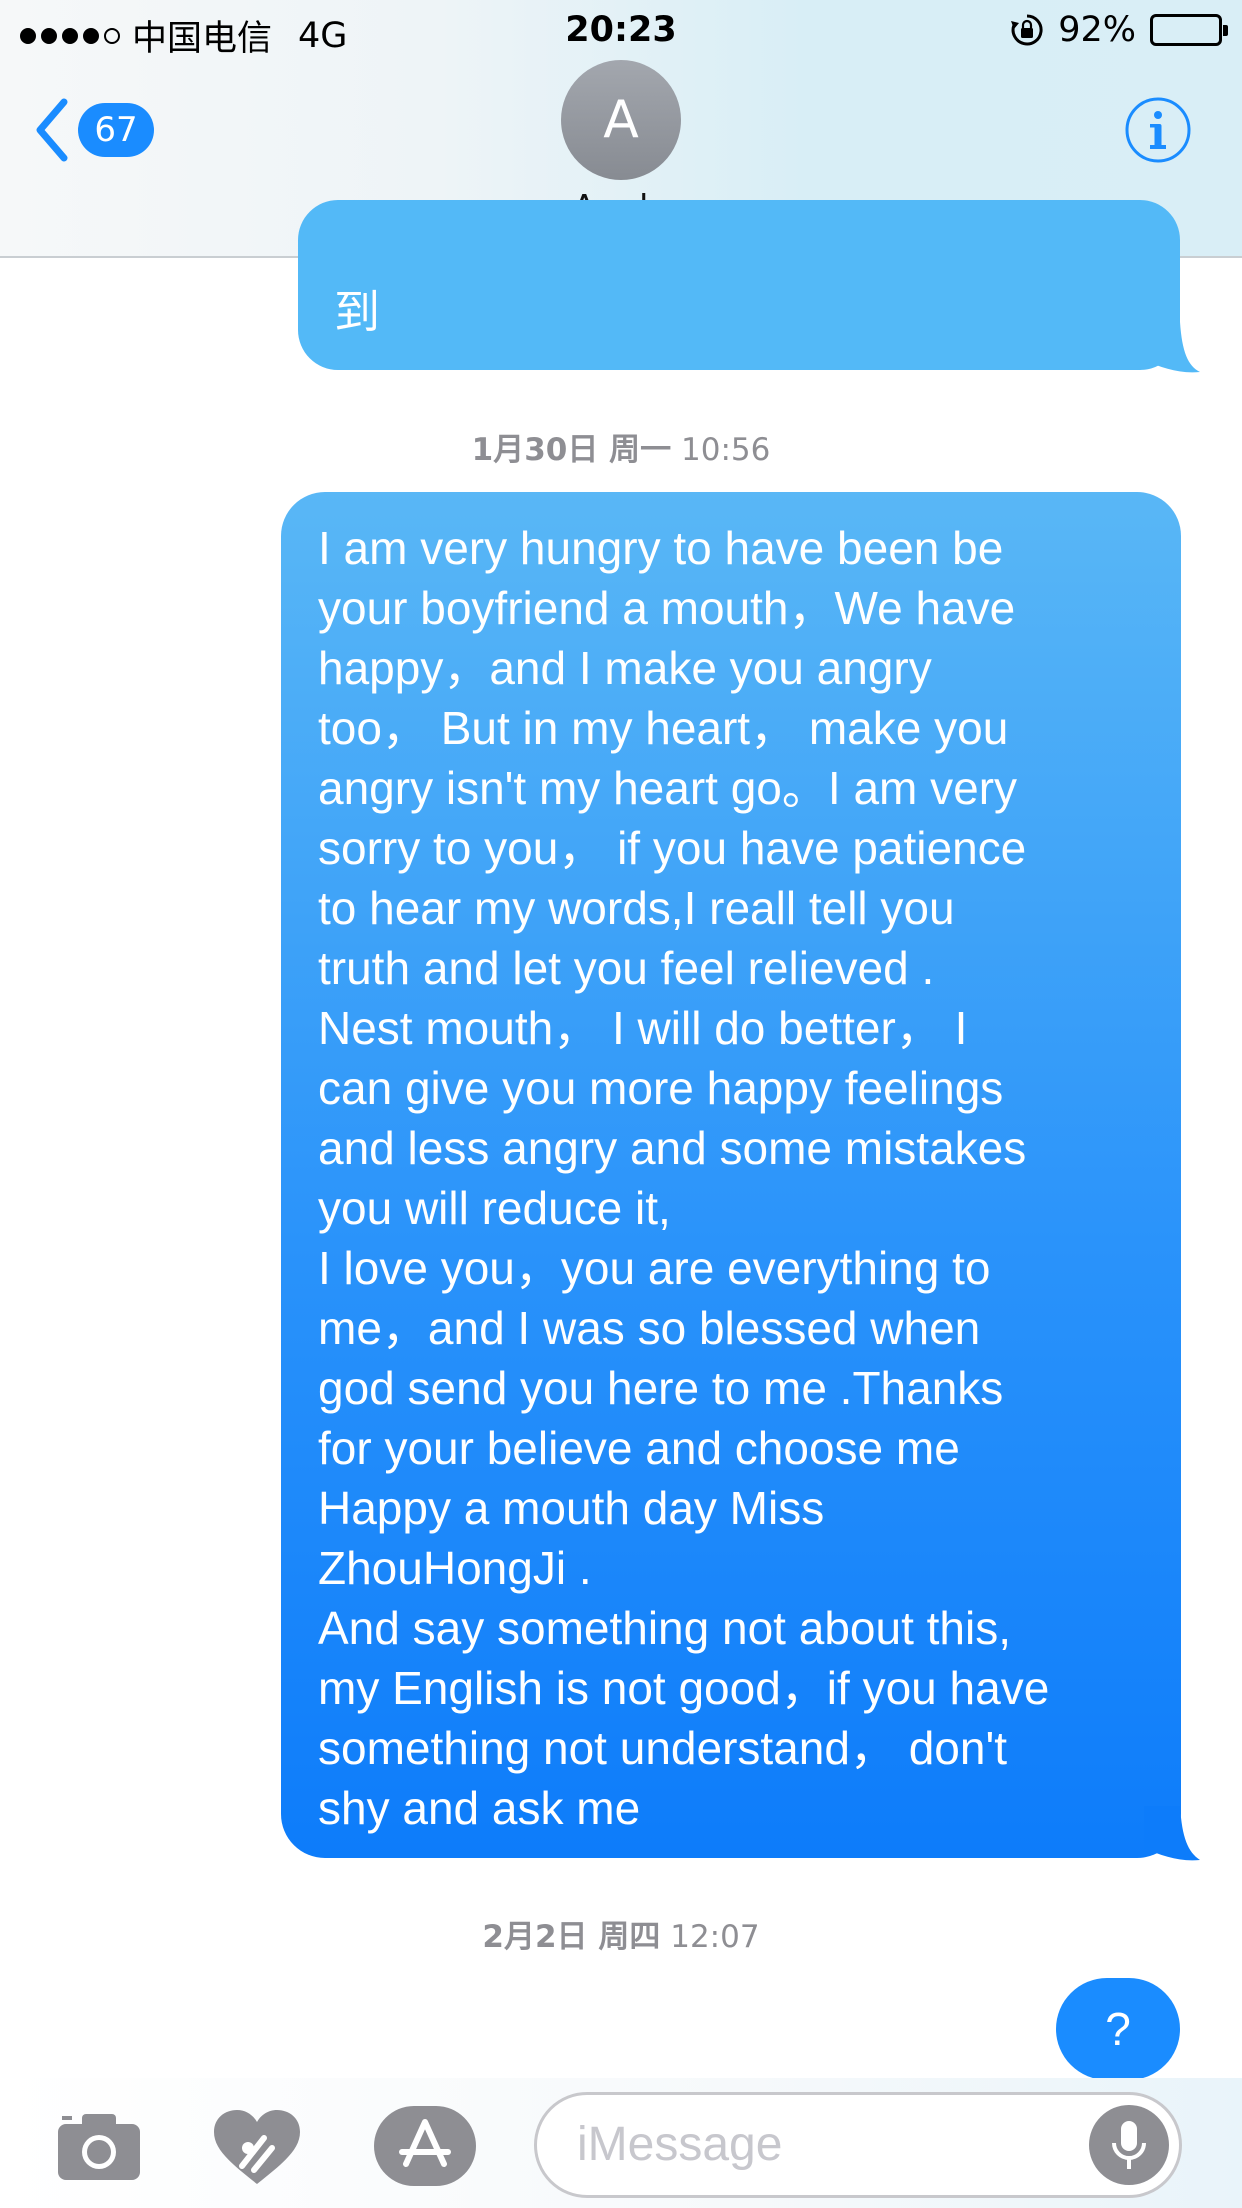  I want to click on back-button: 67, so click(94, 130).